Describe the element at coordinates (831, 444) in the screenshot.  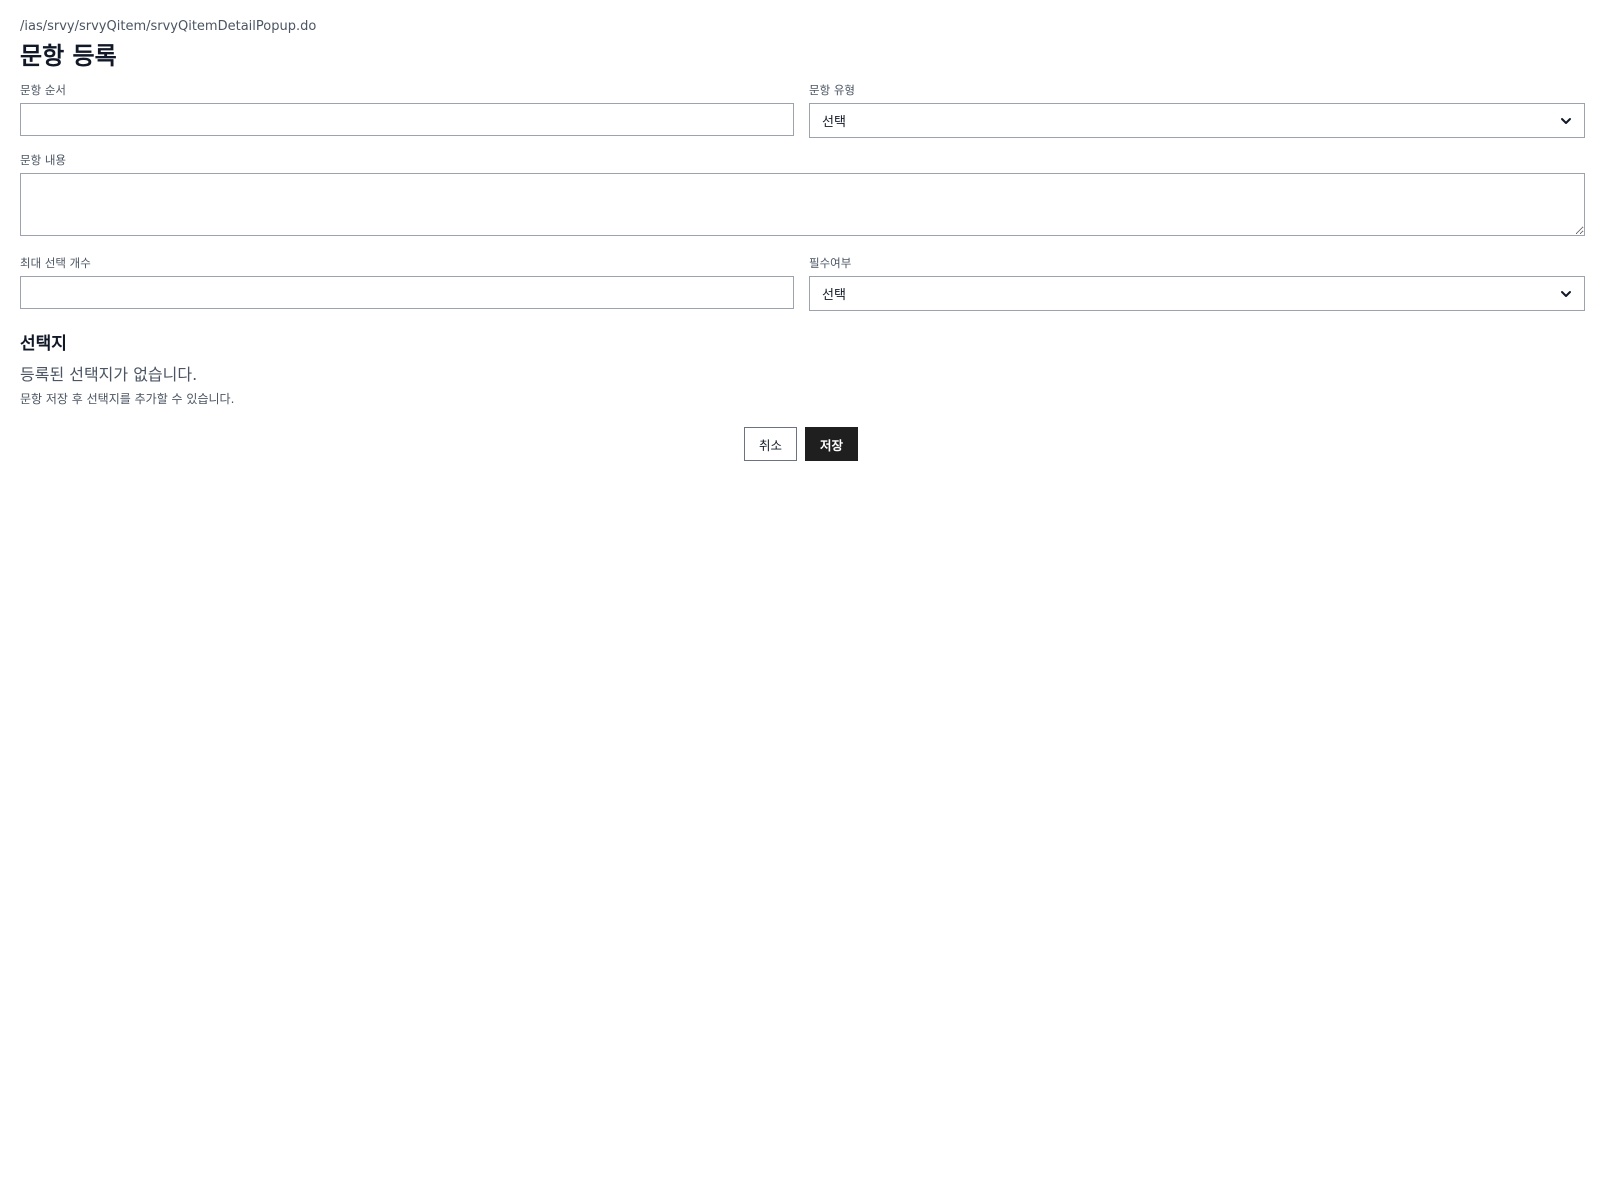
I see `save-button: 저장` at that location.